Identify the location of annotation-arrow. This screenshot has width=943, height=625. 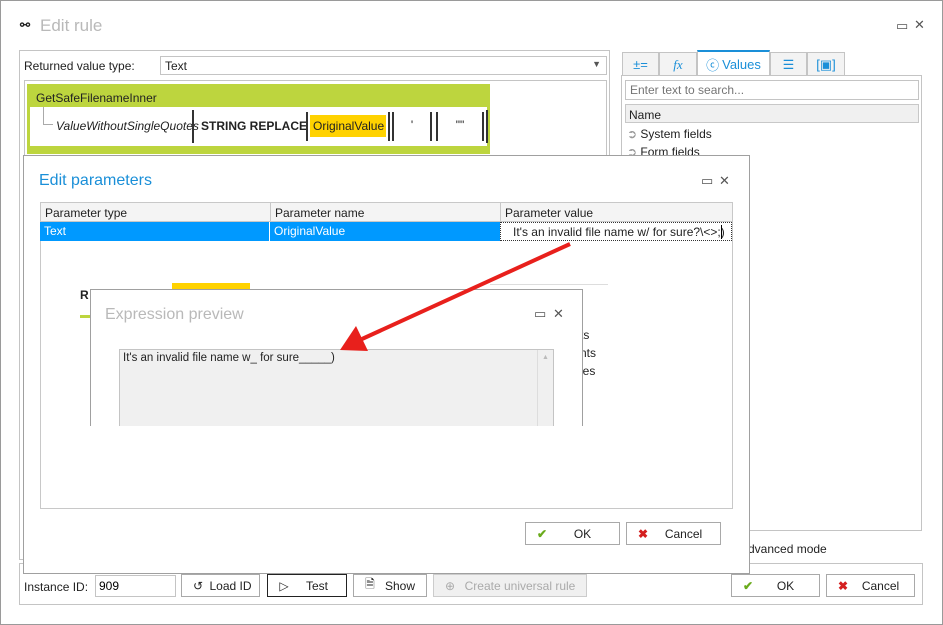
(455, 296).